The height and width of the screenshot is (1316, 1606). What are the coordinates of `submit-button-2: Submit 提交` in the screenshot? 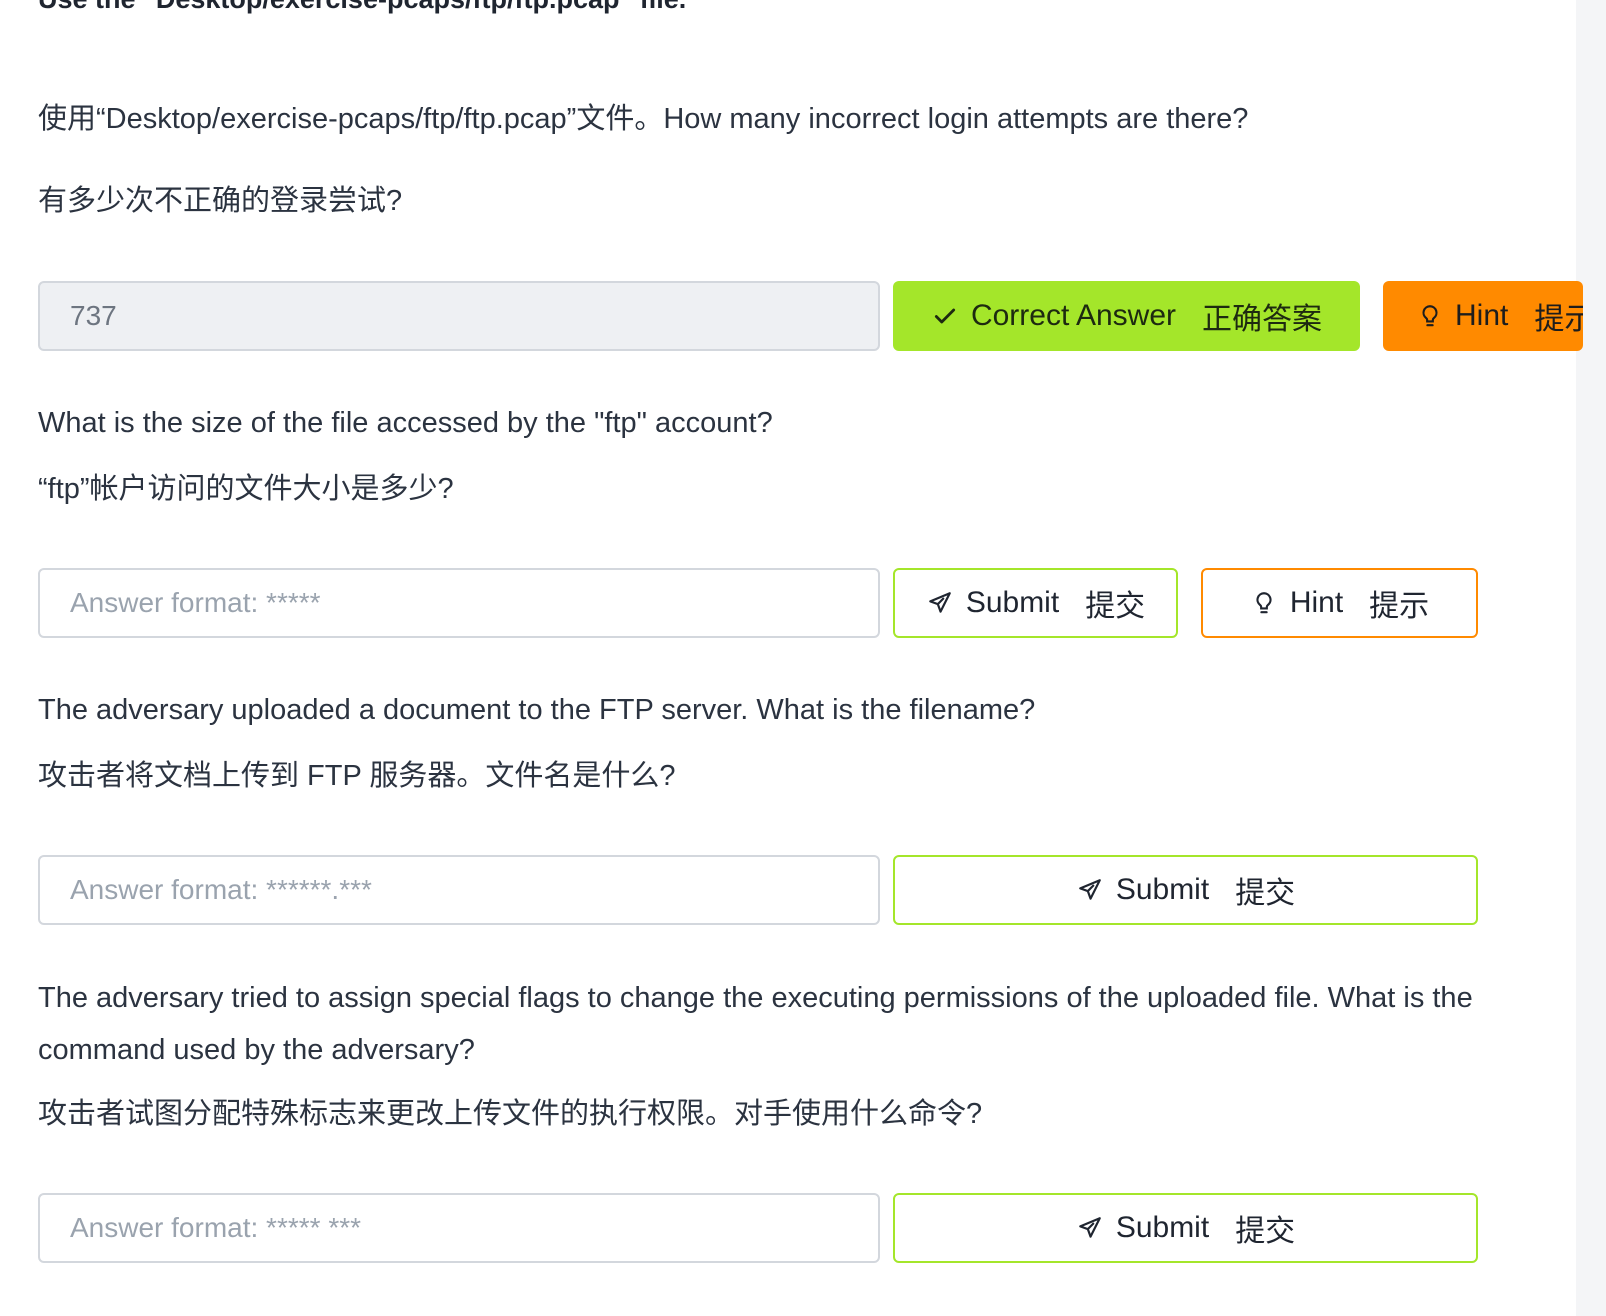 It's located at (1035, 603).